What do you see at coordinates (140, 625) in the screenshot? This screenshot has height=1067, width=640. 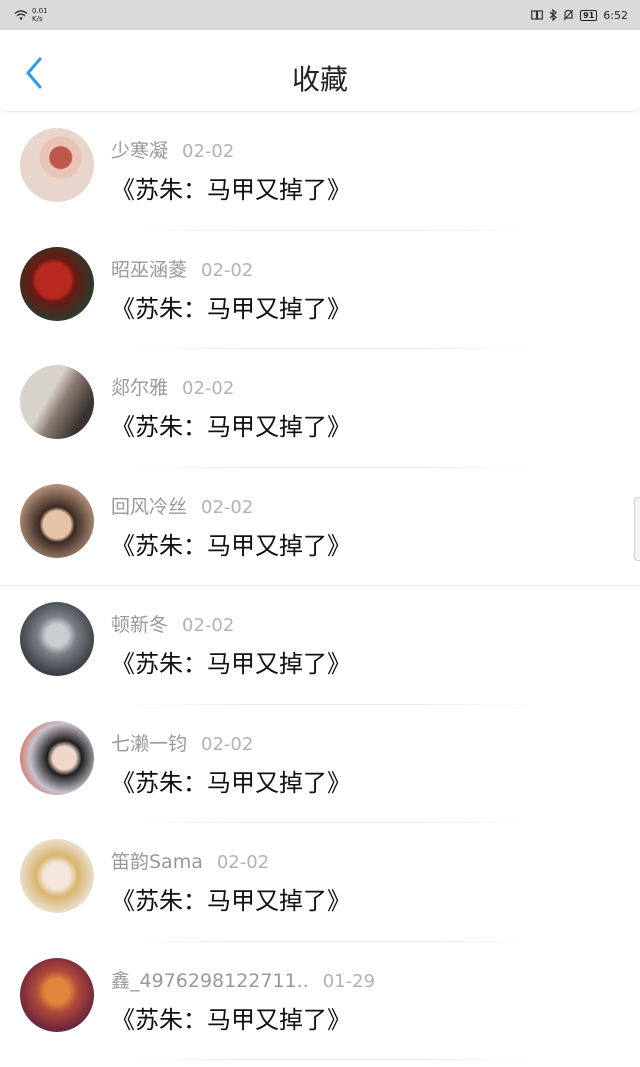 I see `user-name-text: 顿新冬` at bounding box center [140, 625].